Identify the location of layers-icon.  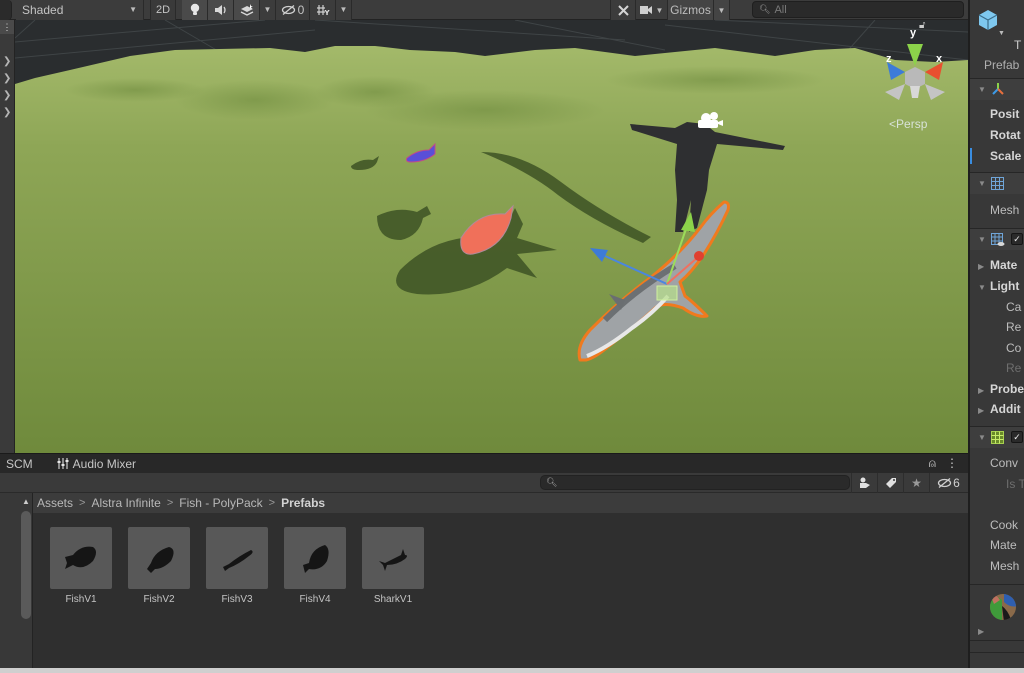
(246, 9).